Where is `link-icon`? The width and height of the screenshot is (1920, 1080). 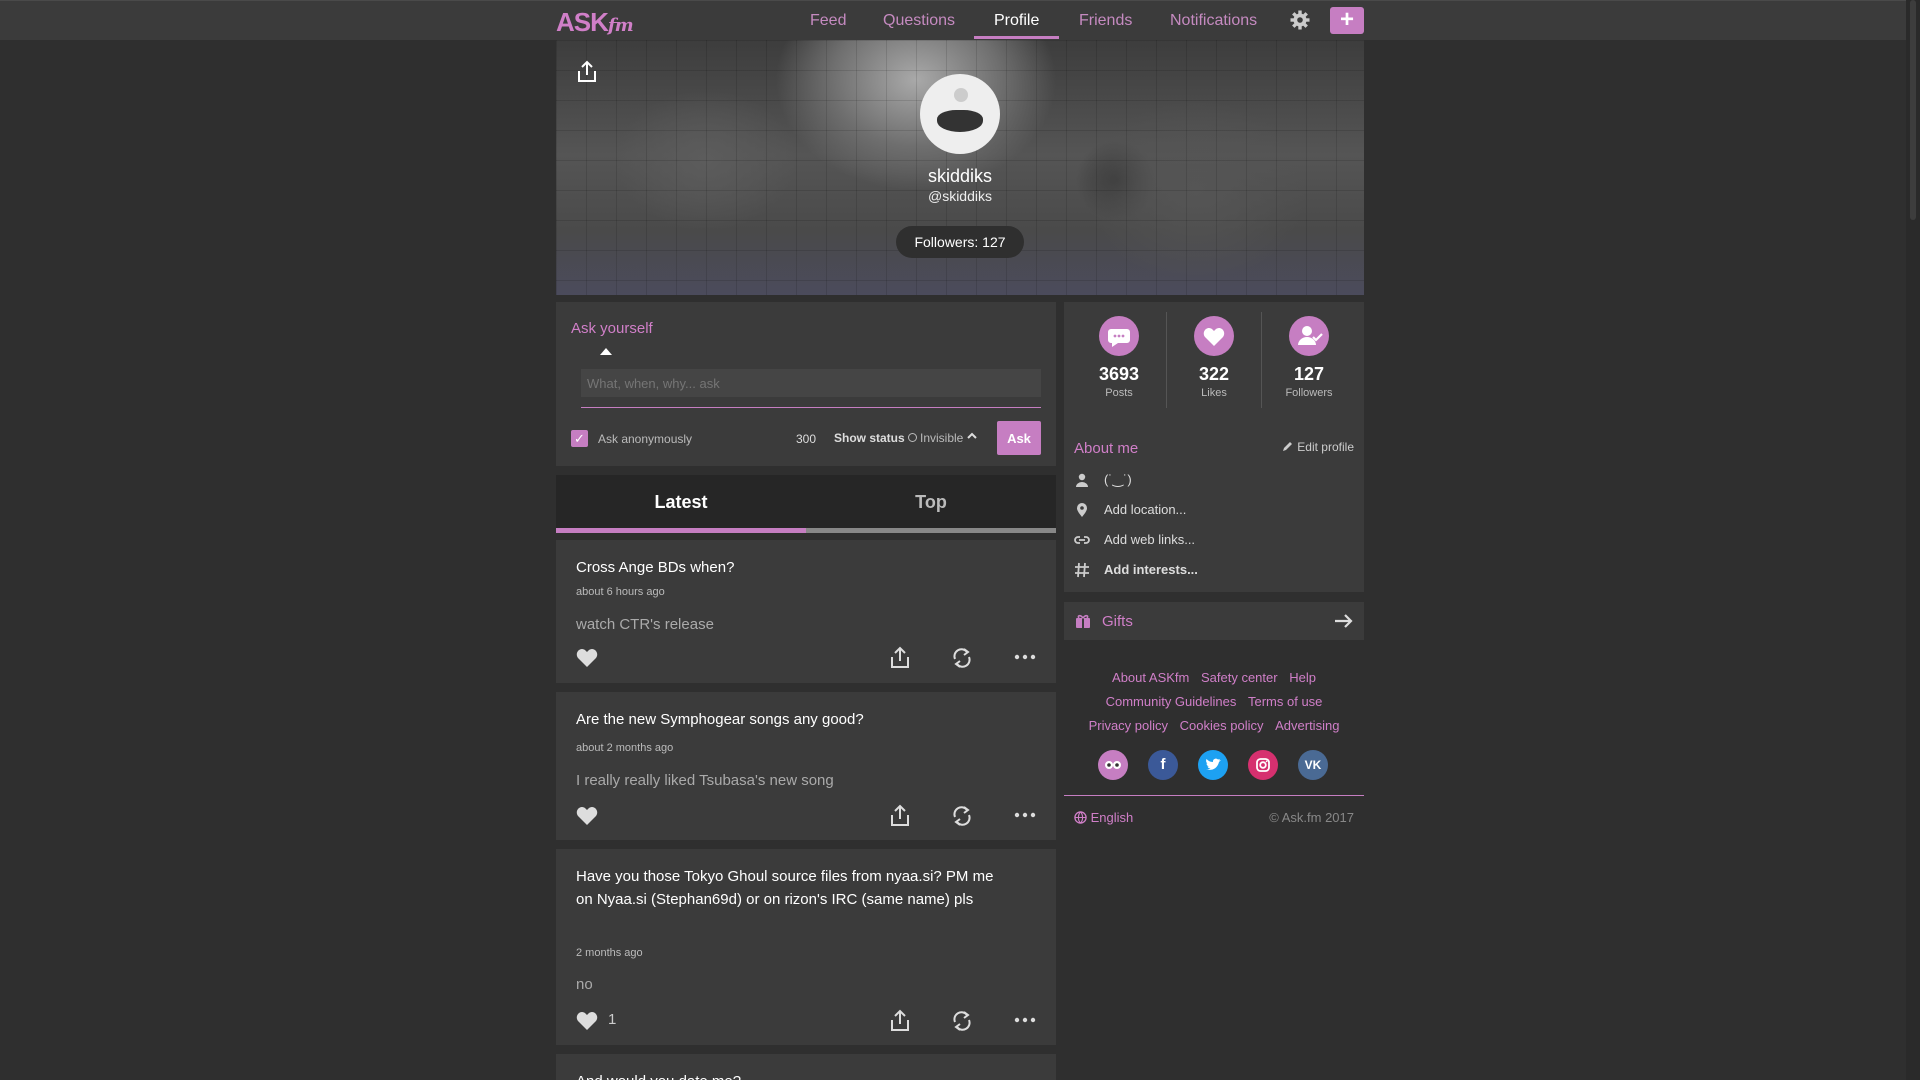 link-icon is located at coordinates (1082, 540).